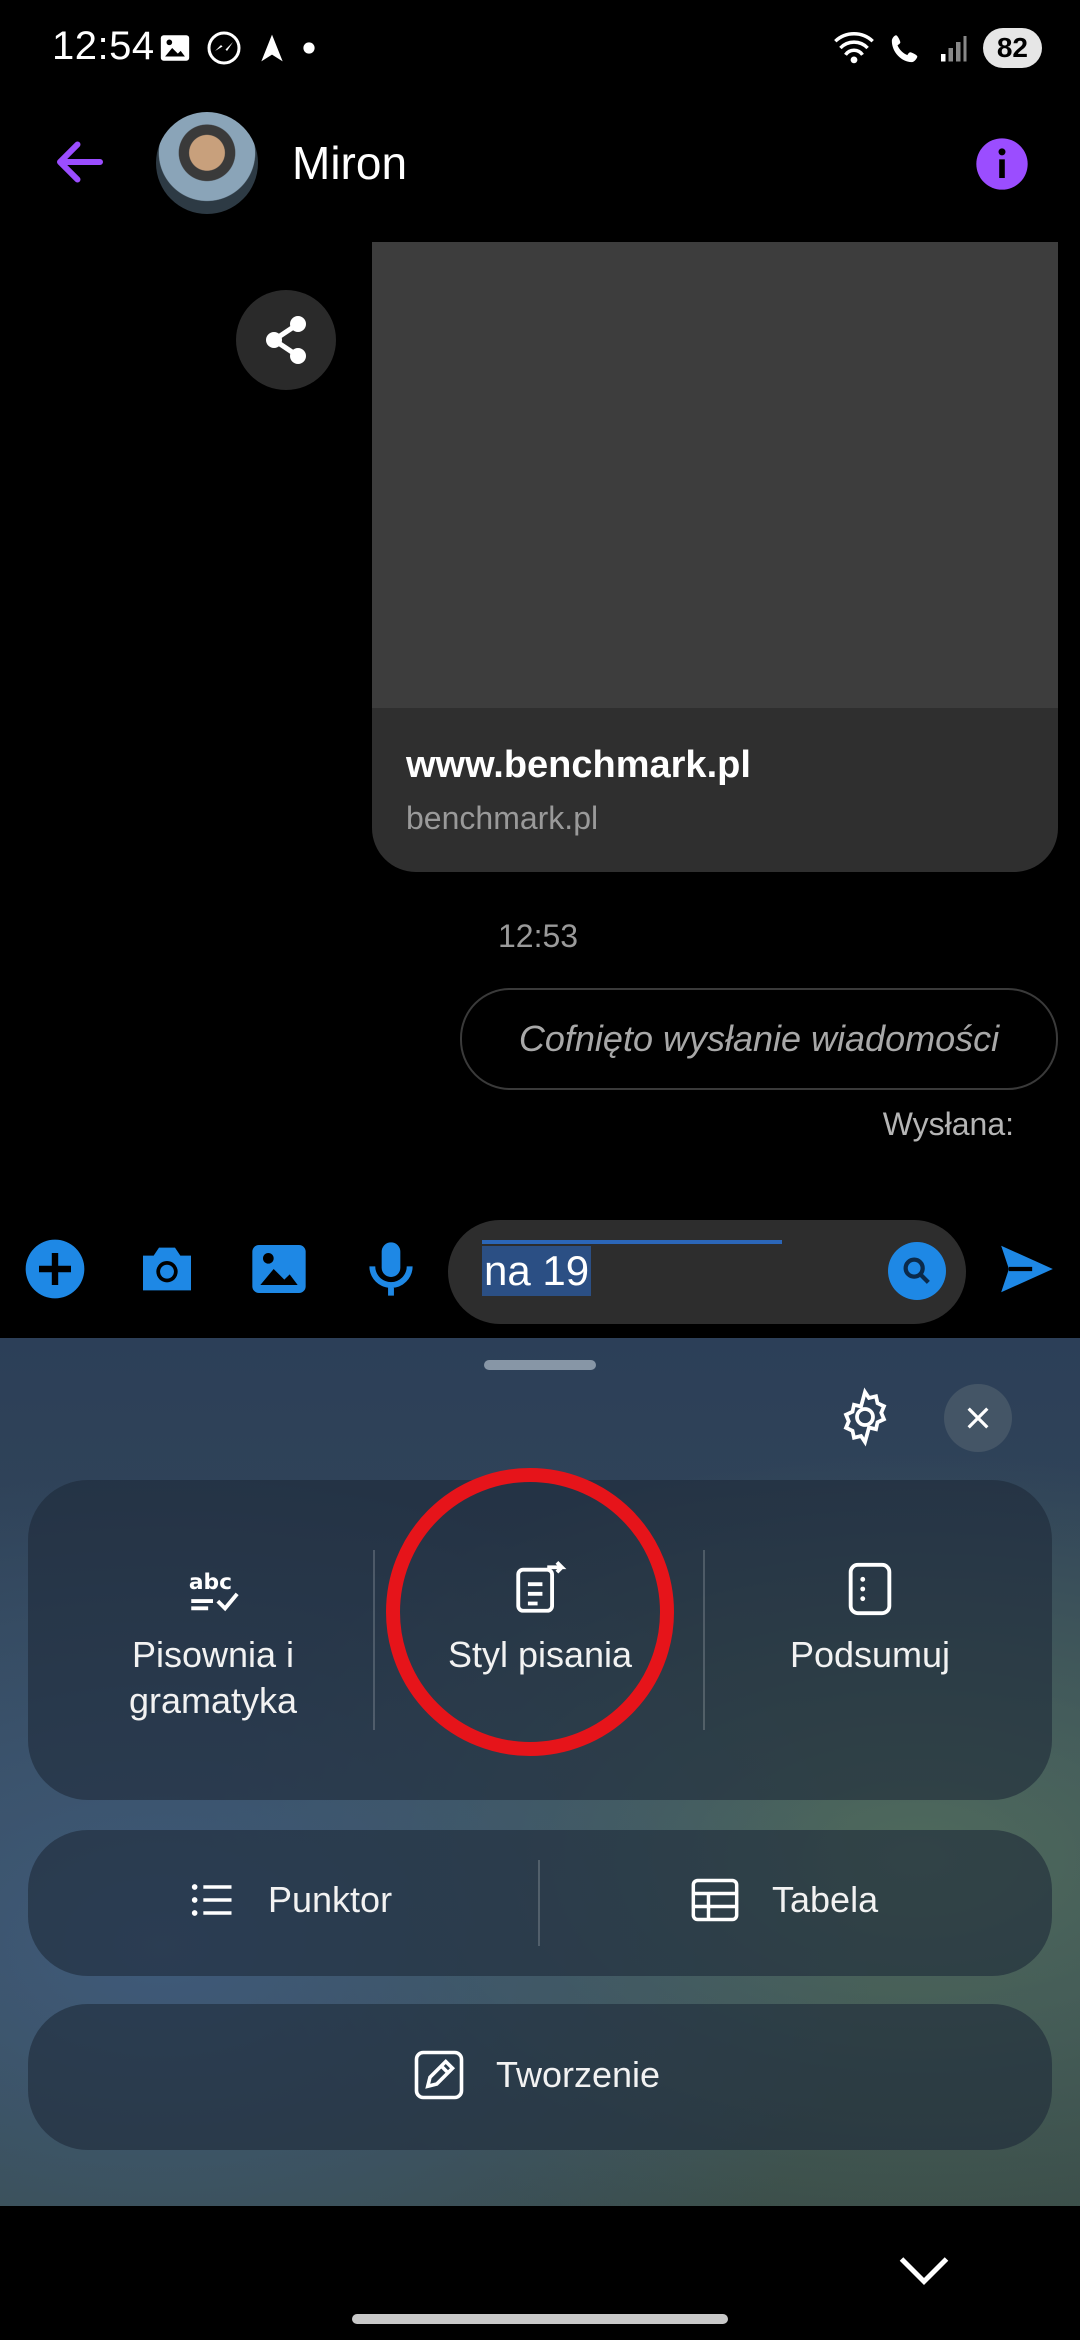  I want to click on abc-check-icon: abc, so click(214, 1591).